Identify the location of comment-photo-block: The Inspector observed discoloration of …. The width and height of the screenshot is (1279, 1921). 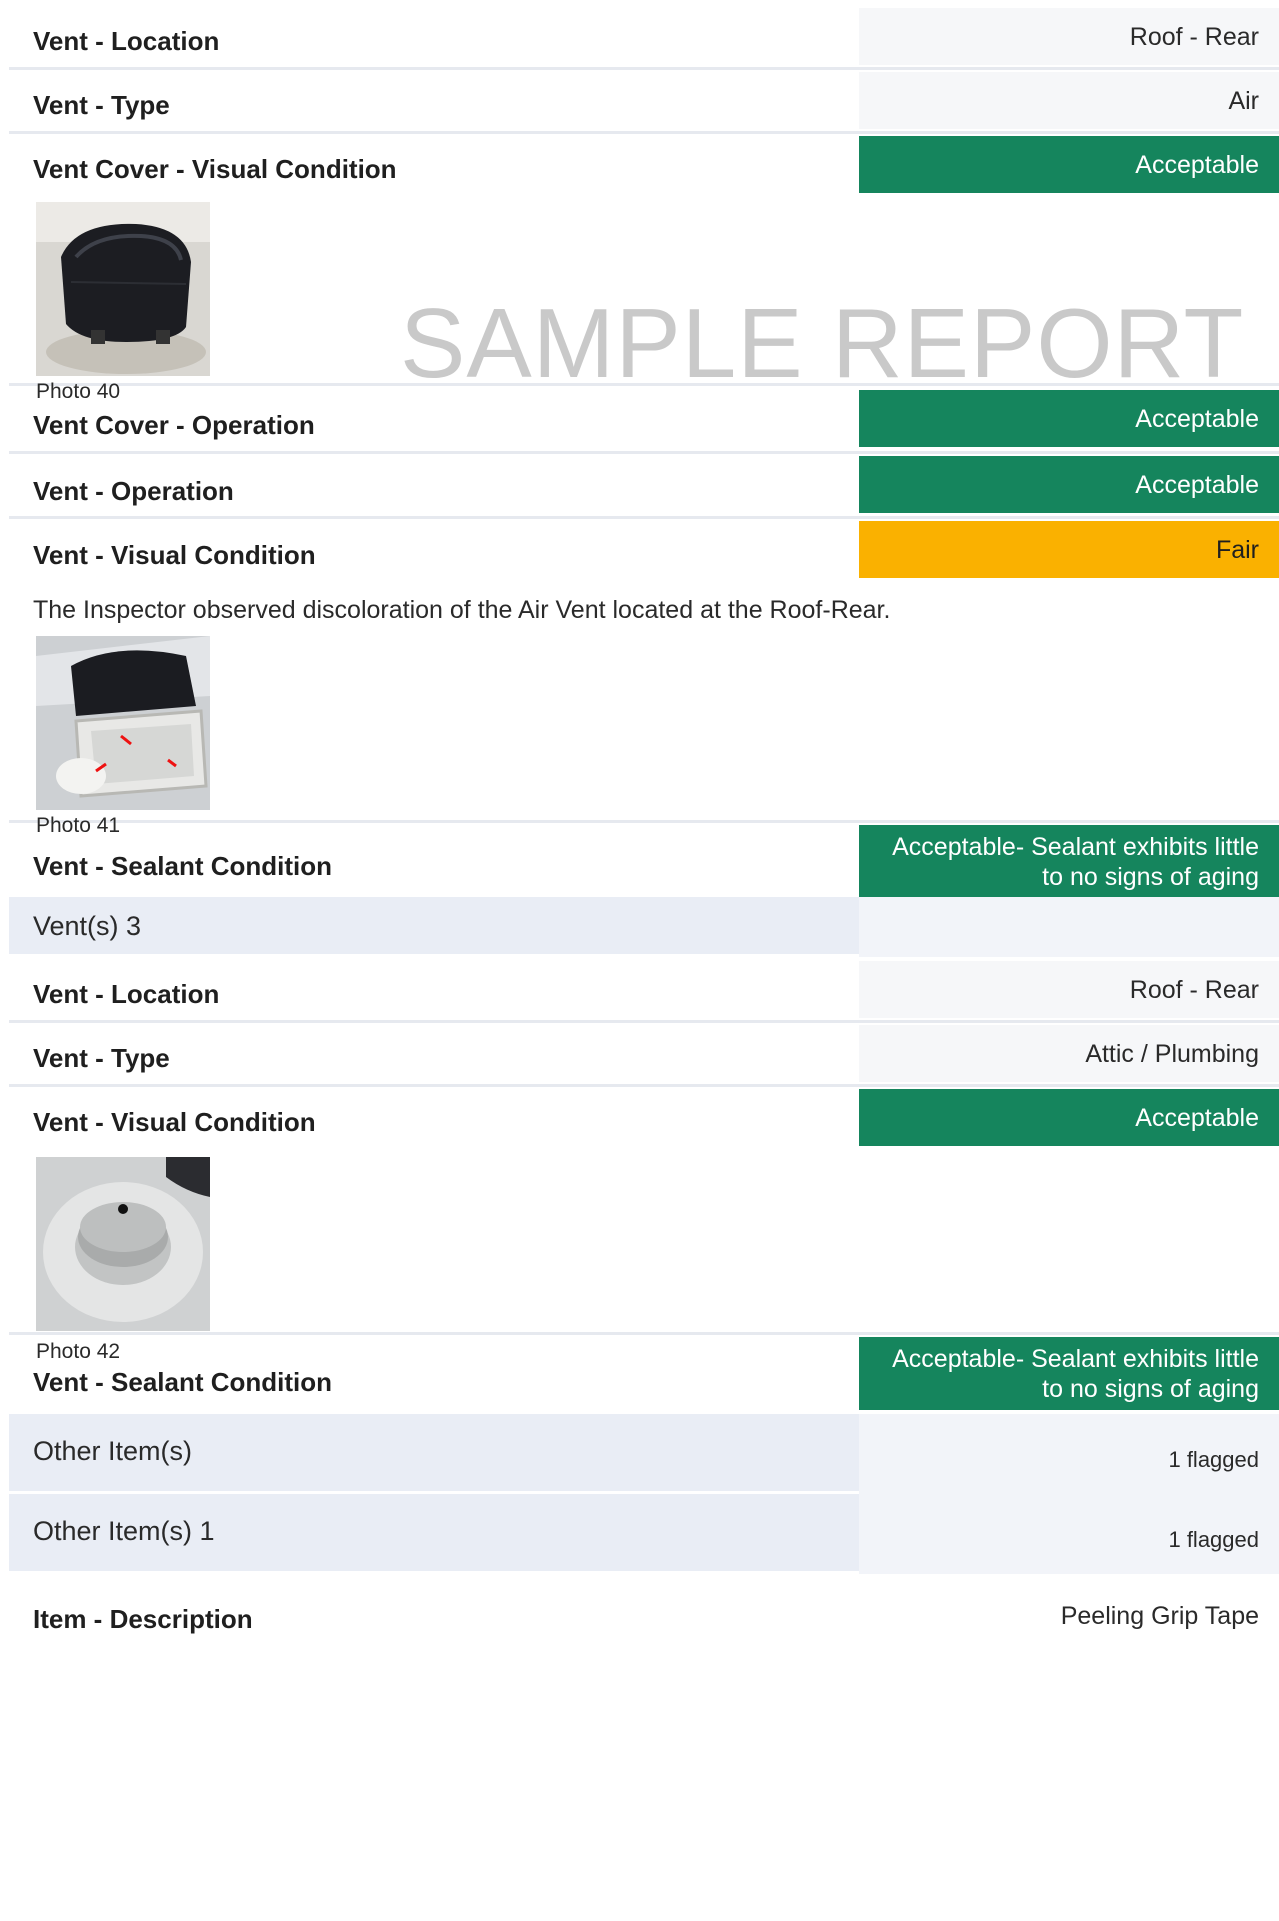
(644, 709).